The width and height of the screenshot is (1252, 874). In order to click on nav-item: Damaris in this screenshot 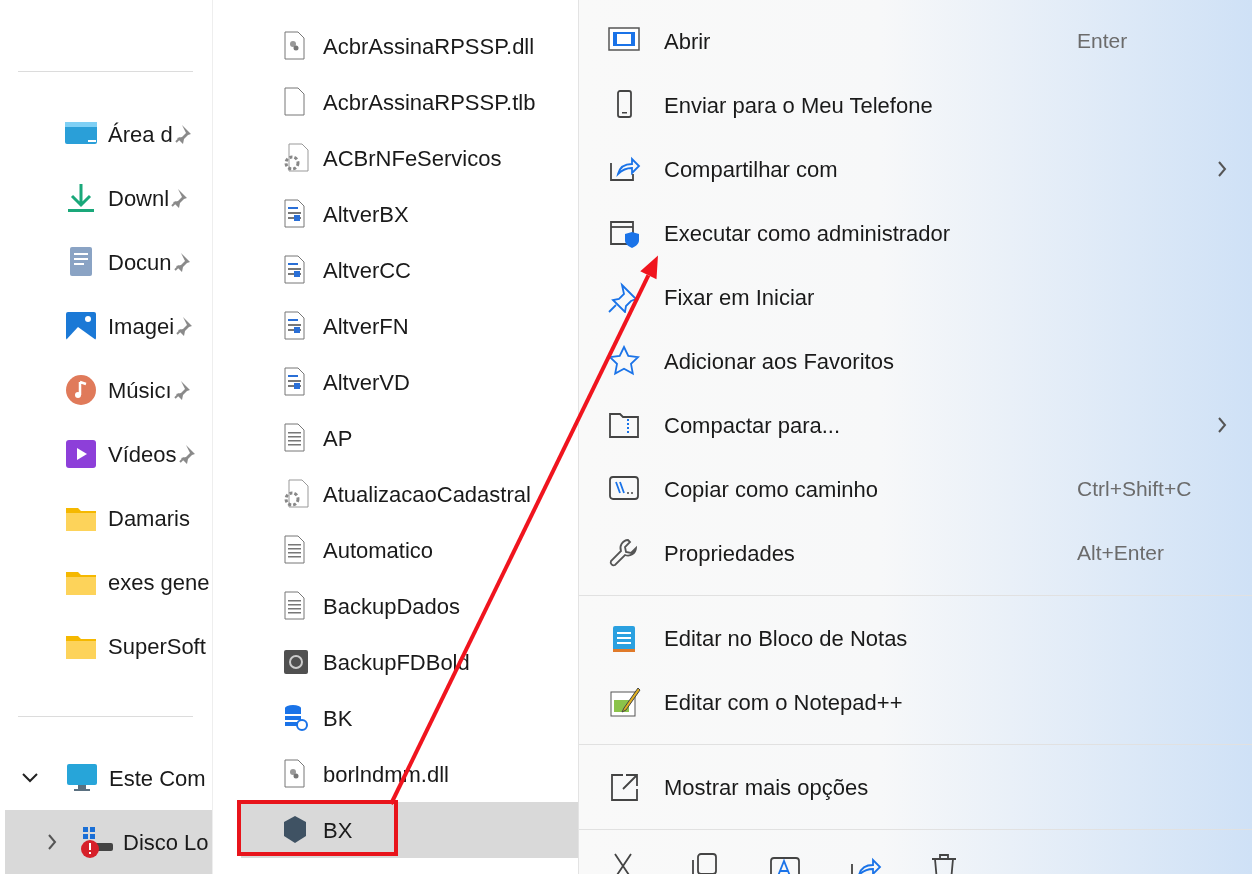, I will do `click(106, 518)`.